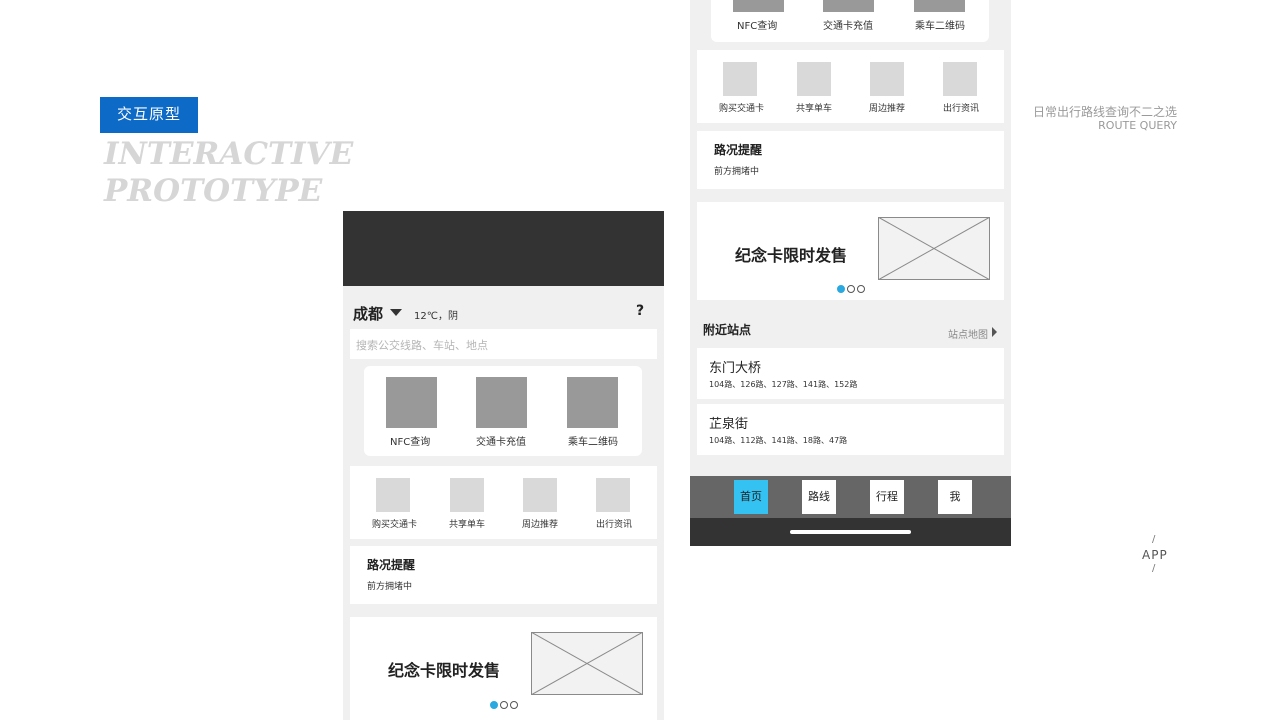  Describe the element at coordinates (1154, 539) in the screenshot. I see `app-slash-top: /` at that location.